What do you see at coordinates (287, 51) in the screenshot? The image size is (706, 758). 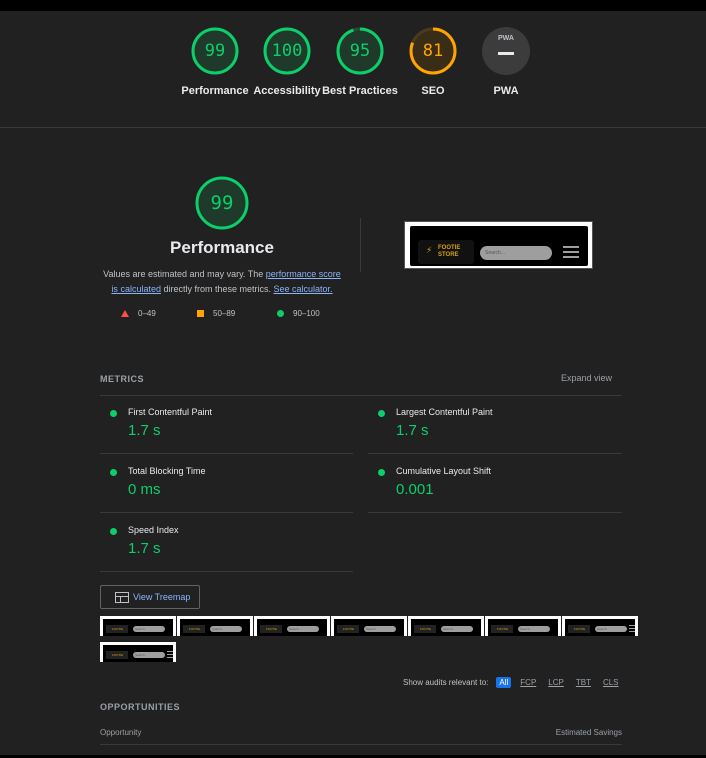 I see `gauge-ring: 100` at bounding box center [287, 51].